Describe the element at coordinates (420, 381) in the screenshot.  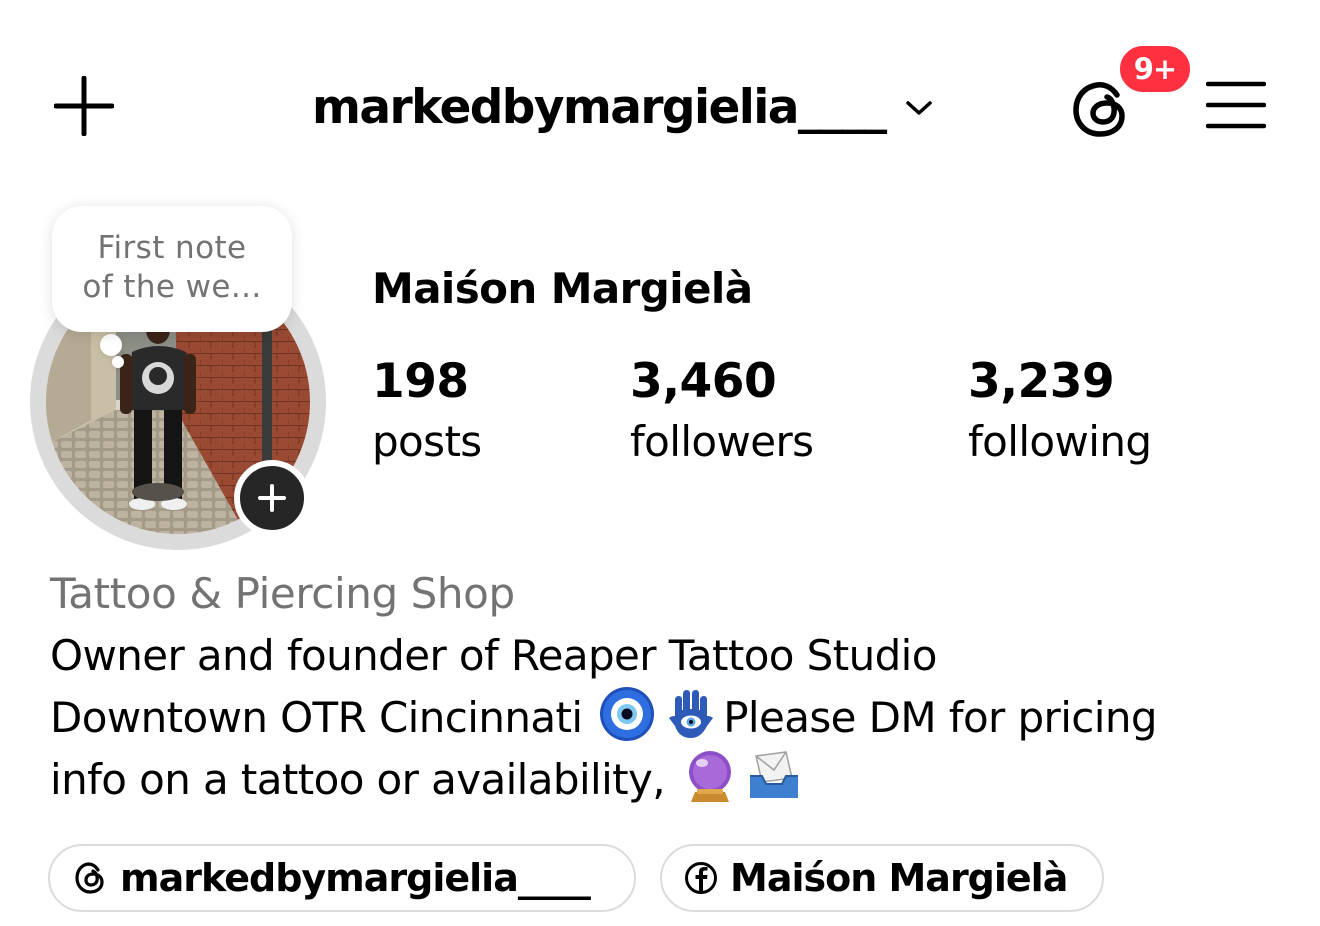
I see `posts-count: 198` at that location.